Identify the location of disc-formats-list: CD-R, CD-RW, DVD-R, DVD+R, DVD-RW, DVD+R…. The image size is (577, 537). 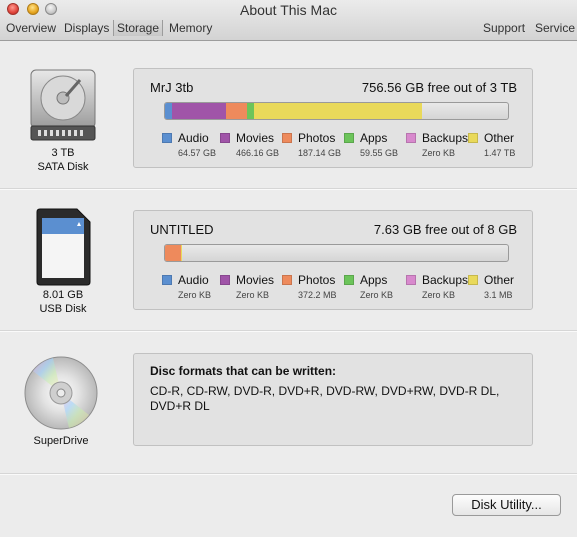
(325, 398).